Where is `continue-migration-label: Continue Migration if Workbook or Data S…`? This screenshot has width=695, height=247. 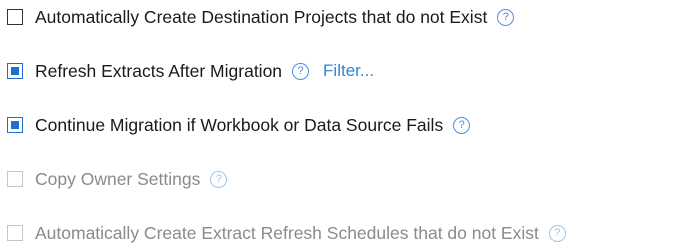 continue-migration-label: Continue Migration if Workbook or Data S… is located at coordinates (239, 124).